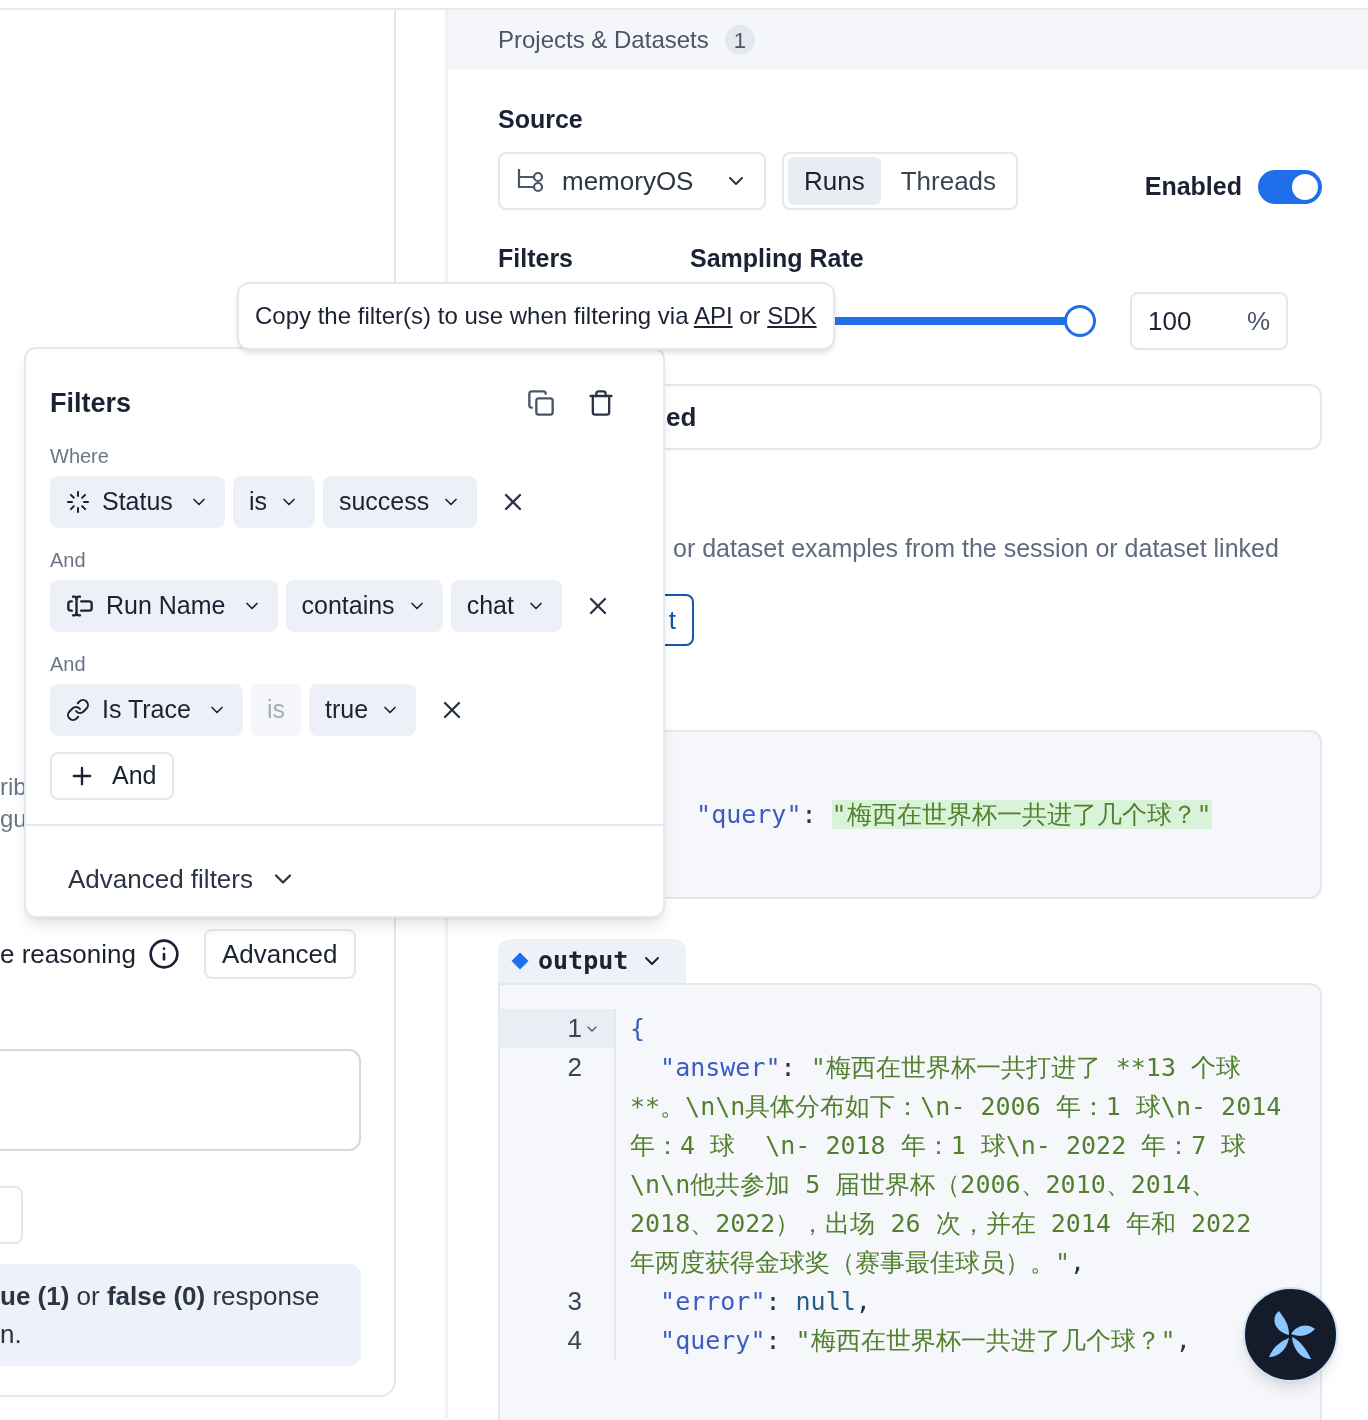 Image resolution: width=1368 pixels, height=1420 pixels. Describe the element at coordinates (363, 709) in the screenshot. I see `value-select: true` at that location.